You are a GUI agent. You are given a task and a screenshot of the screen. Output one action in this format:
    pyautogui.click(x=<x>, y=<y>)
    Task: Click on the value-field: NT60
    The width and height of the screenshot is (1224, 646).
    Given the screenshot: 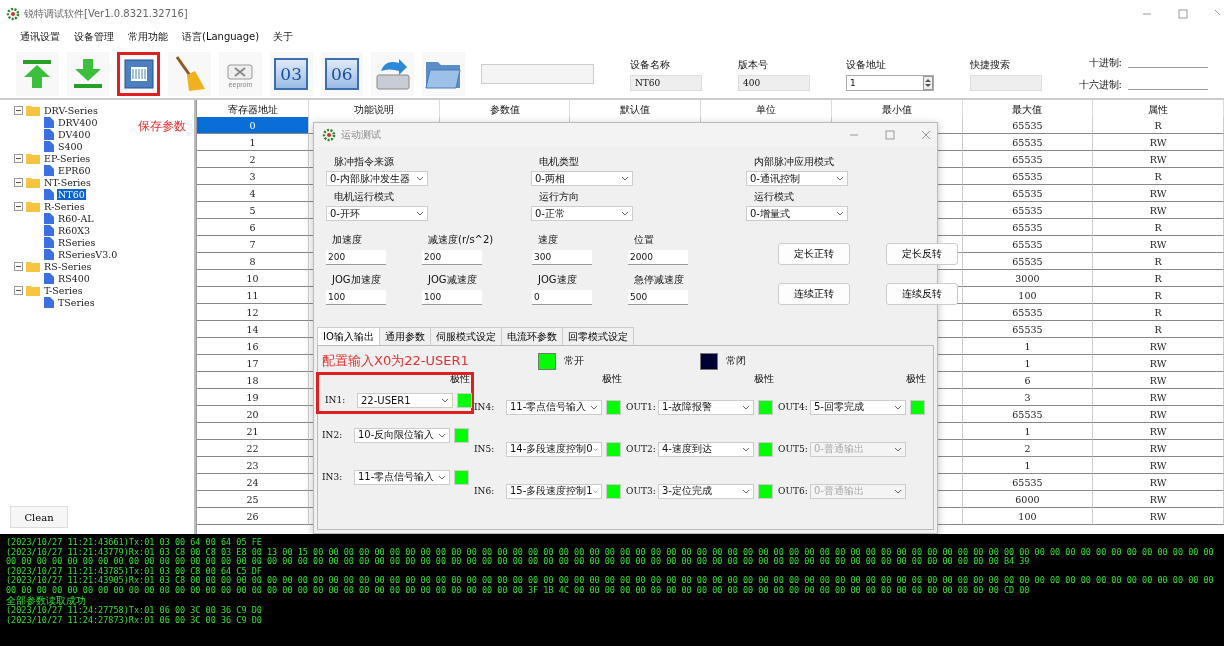 What is the action you would take?
    pyautogui.click(x=665, y=82)
    